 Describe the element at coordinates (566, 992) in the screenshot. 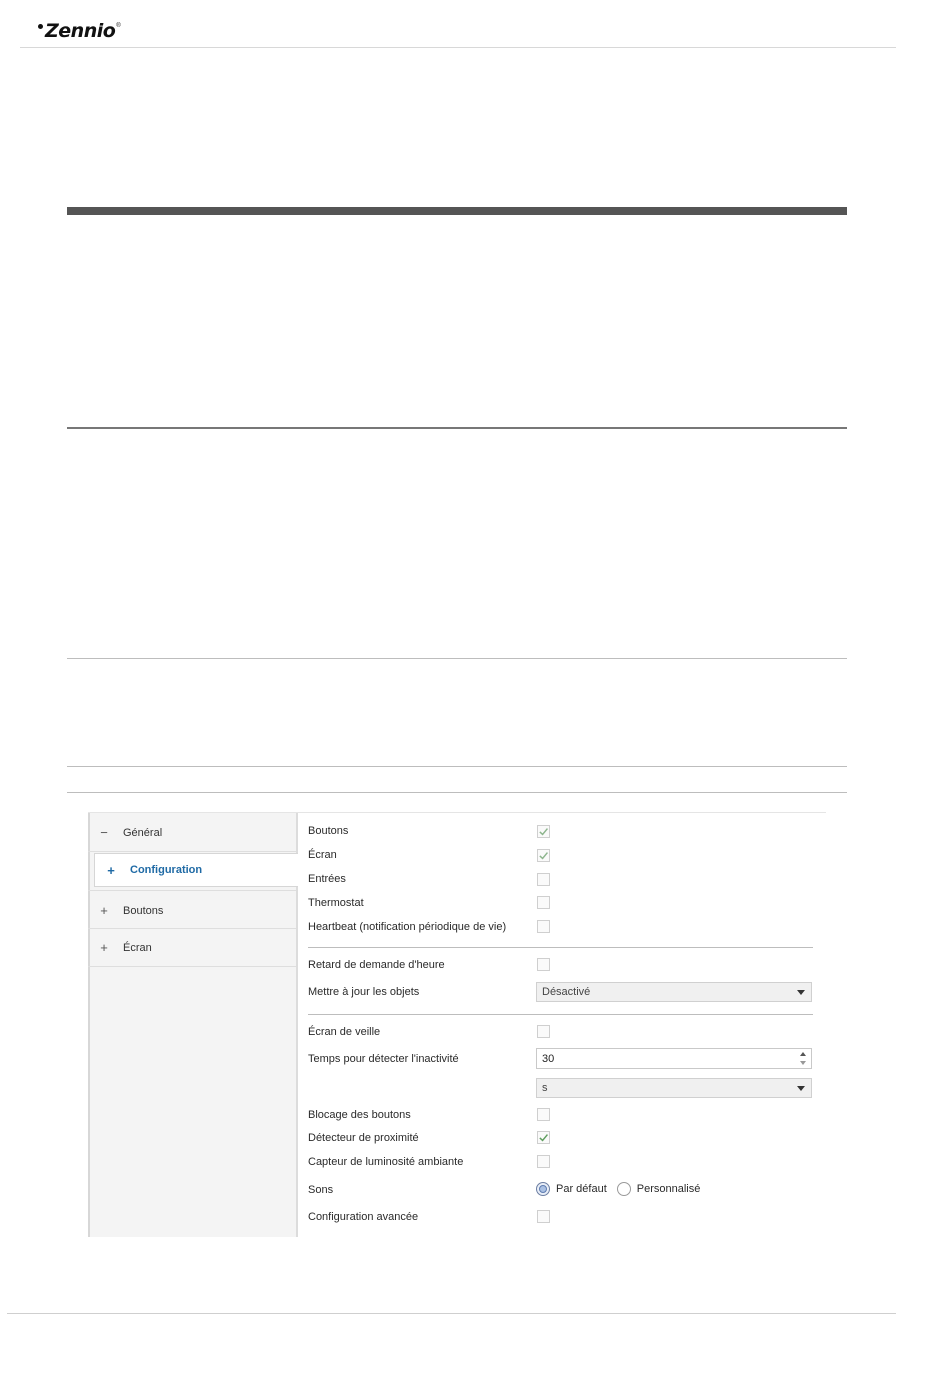

I see `select-value: Désactivé` at that location.